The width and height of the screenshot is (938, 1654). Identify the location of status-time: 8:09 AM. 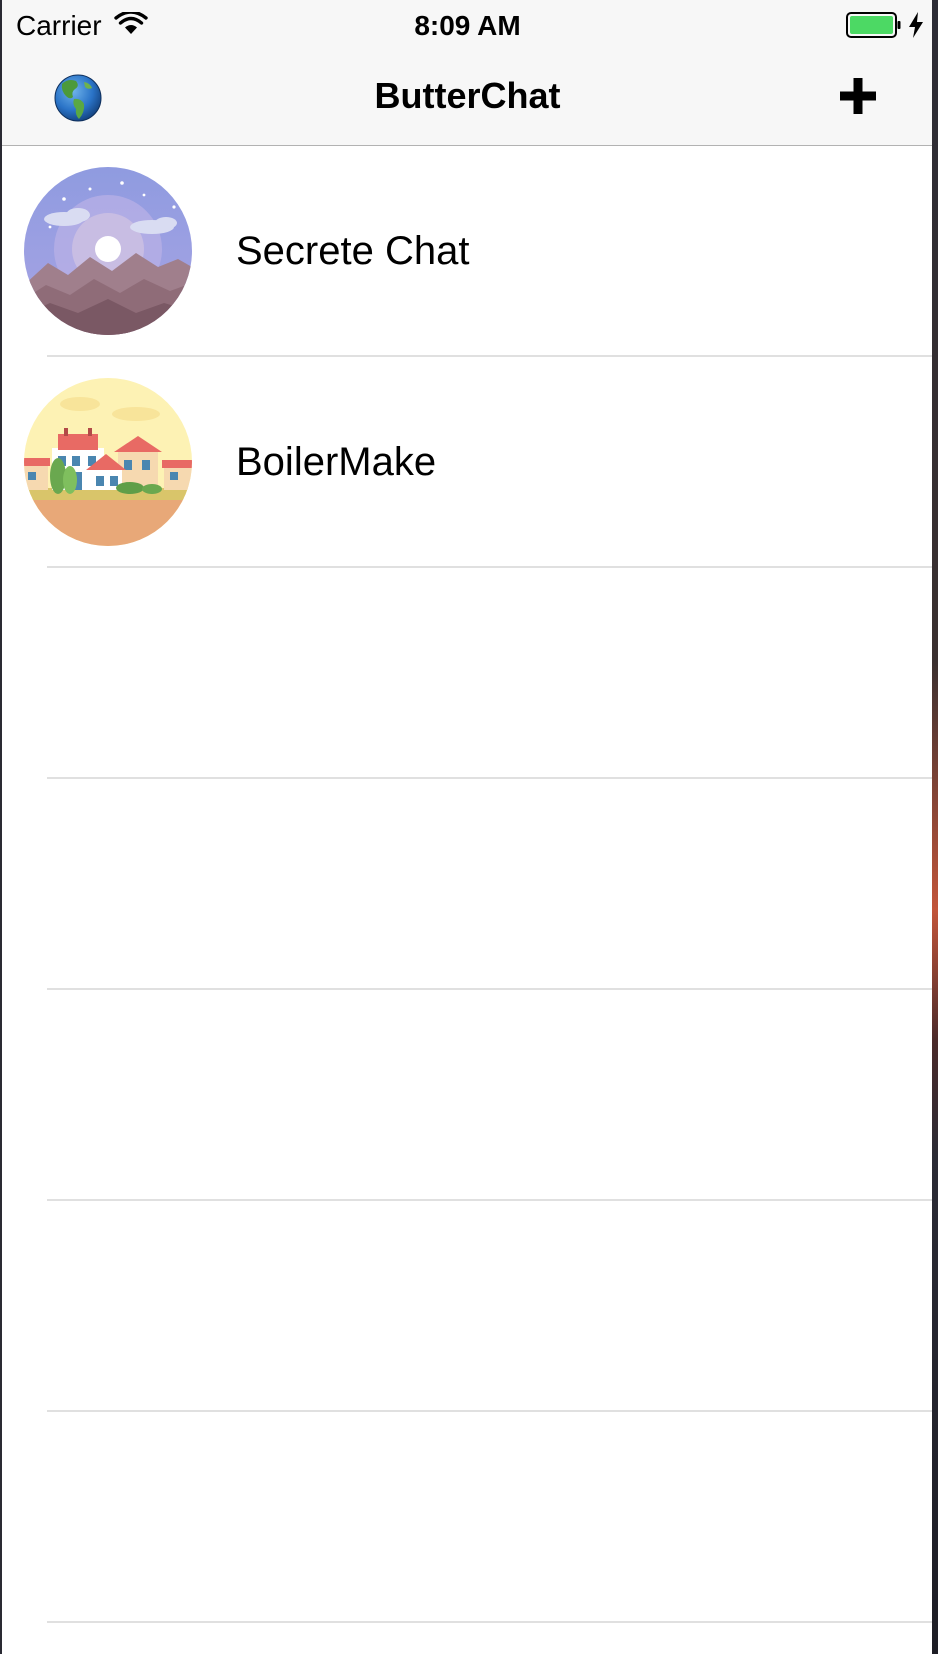
(467, 25).